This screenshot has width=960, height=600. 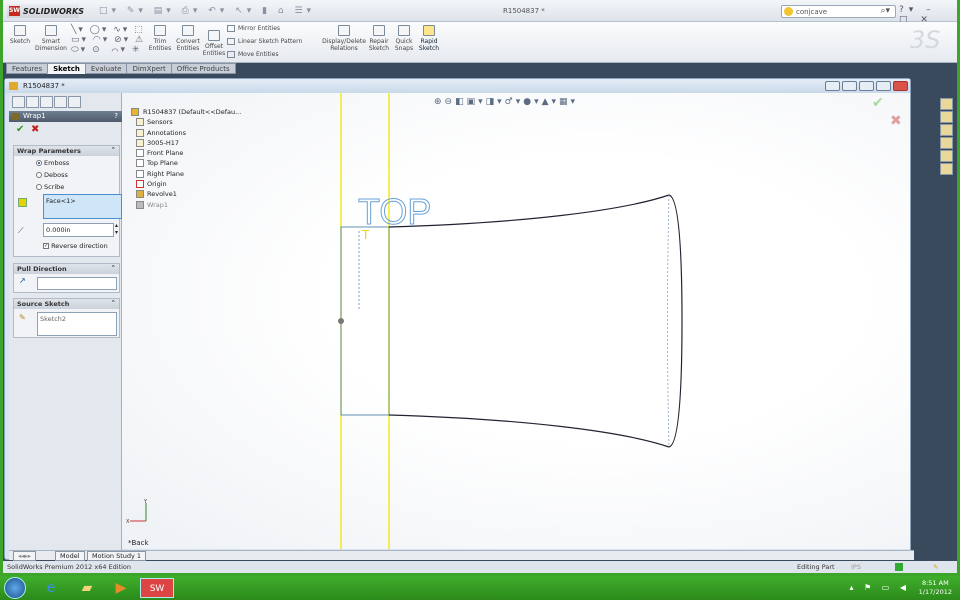 I want to click on window-title: R1504837 *, so click(x=524, y=11).